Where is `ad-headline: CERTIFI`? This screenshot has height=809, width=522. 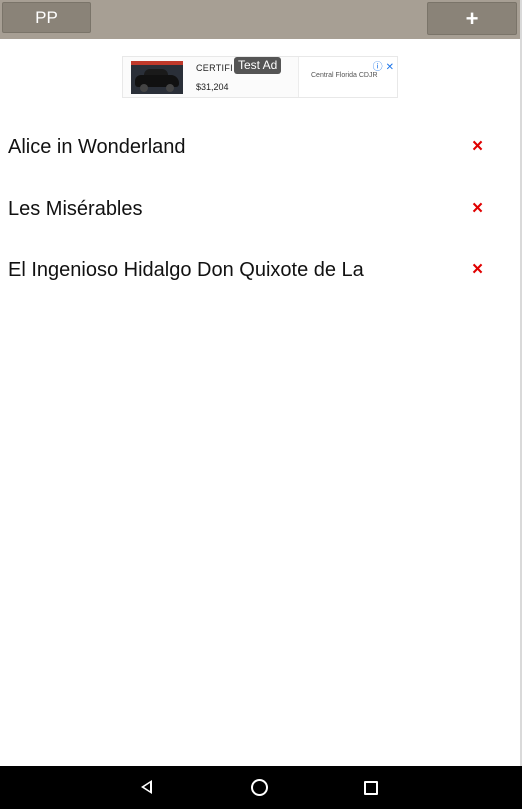 ad-headline: CERTIFI is located at coordinates (214, 68).